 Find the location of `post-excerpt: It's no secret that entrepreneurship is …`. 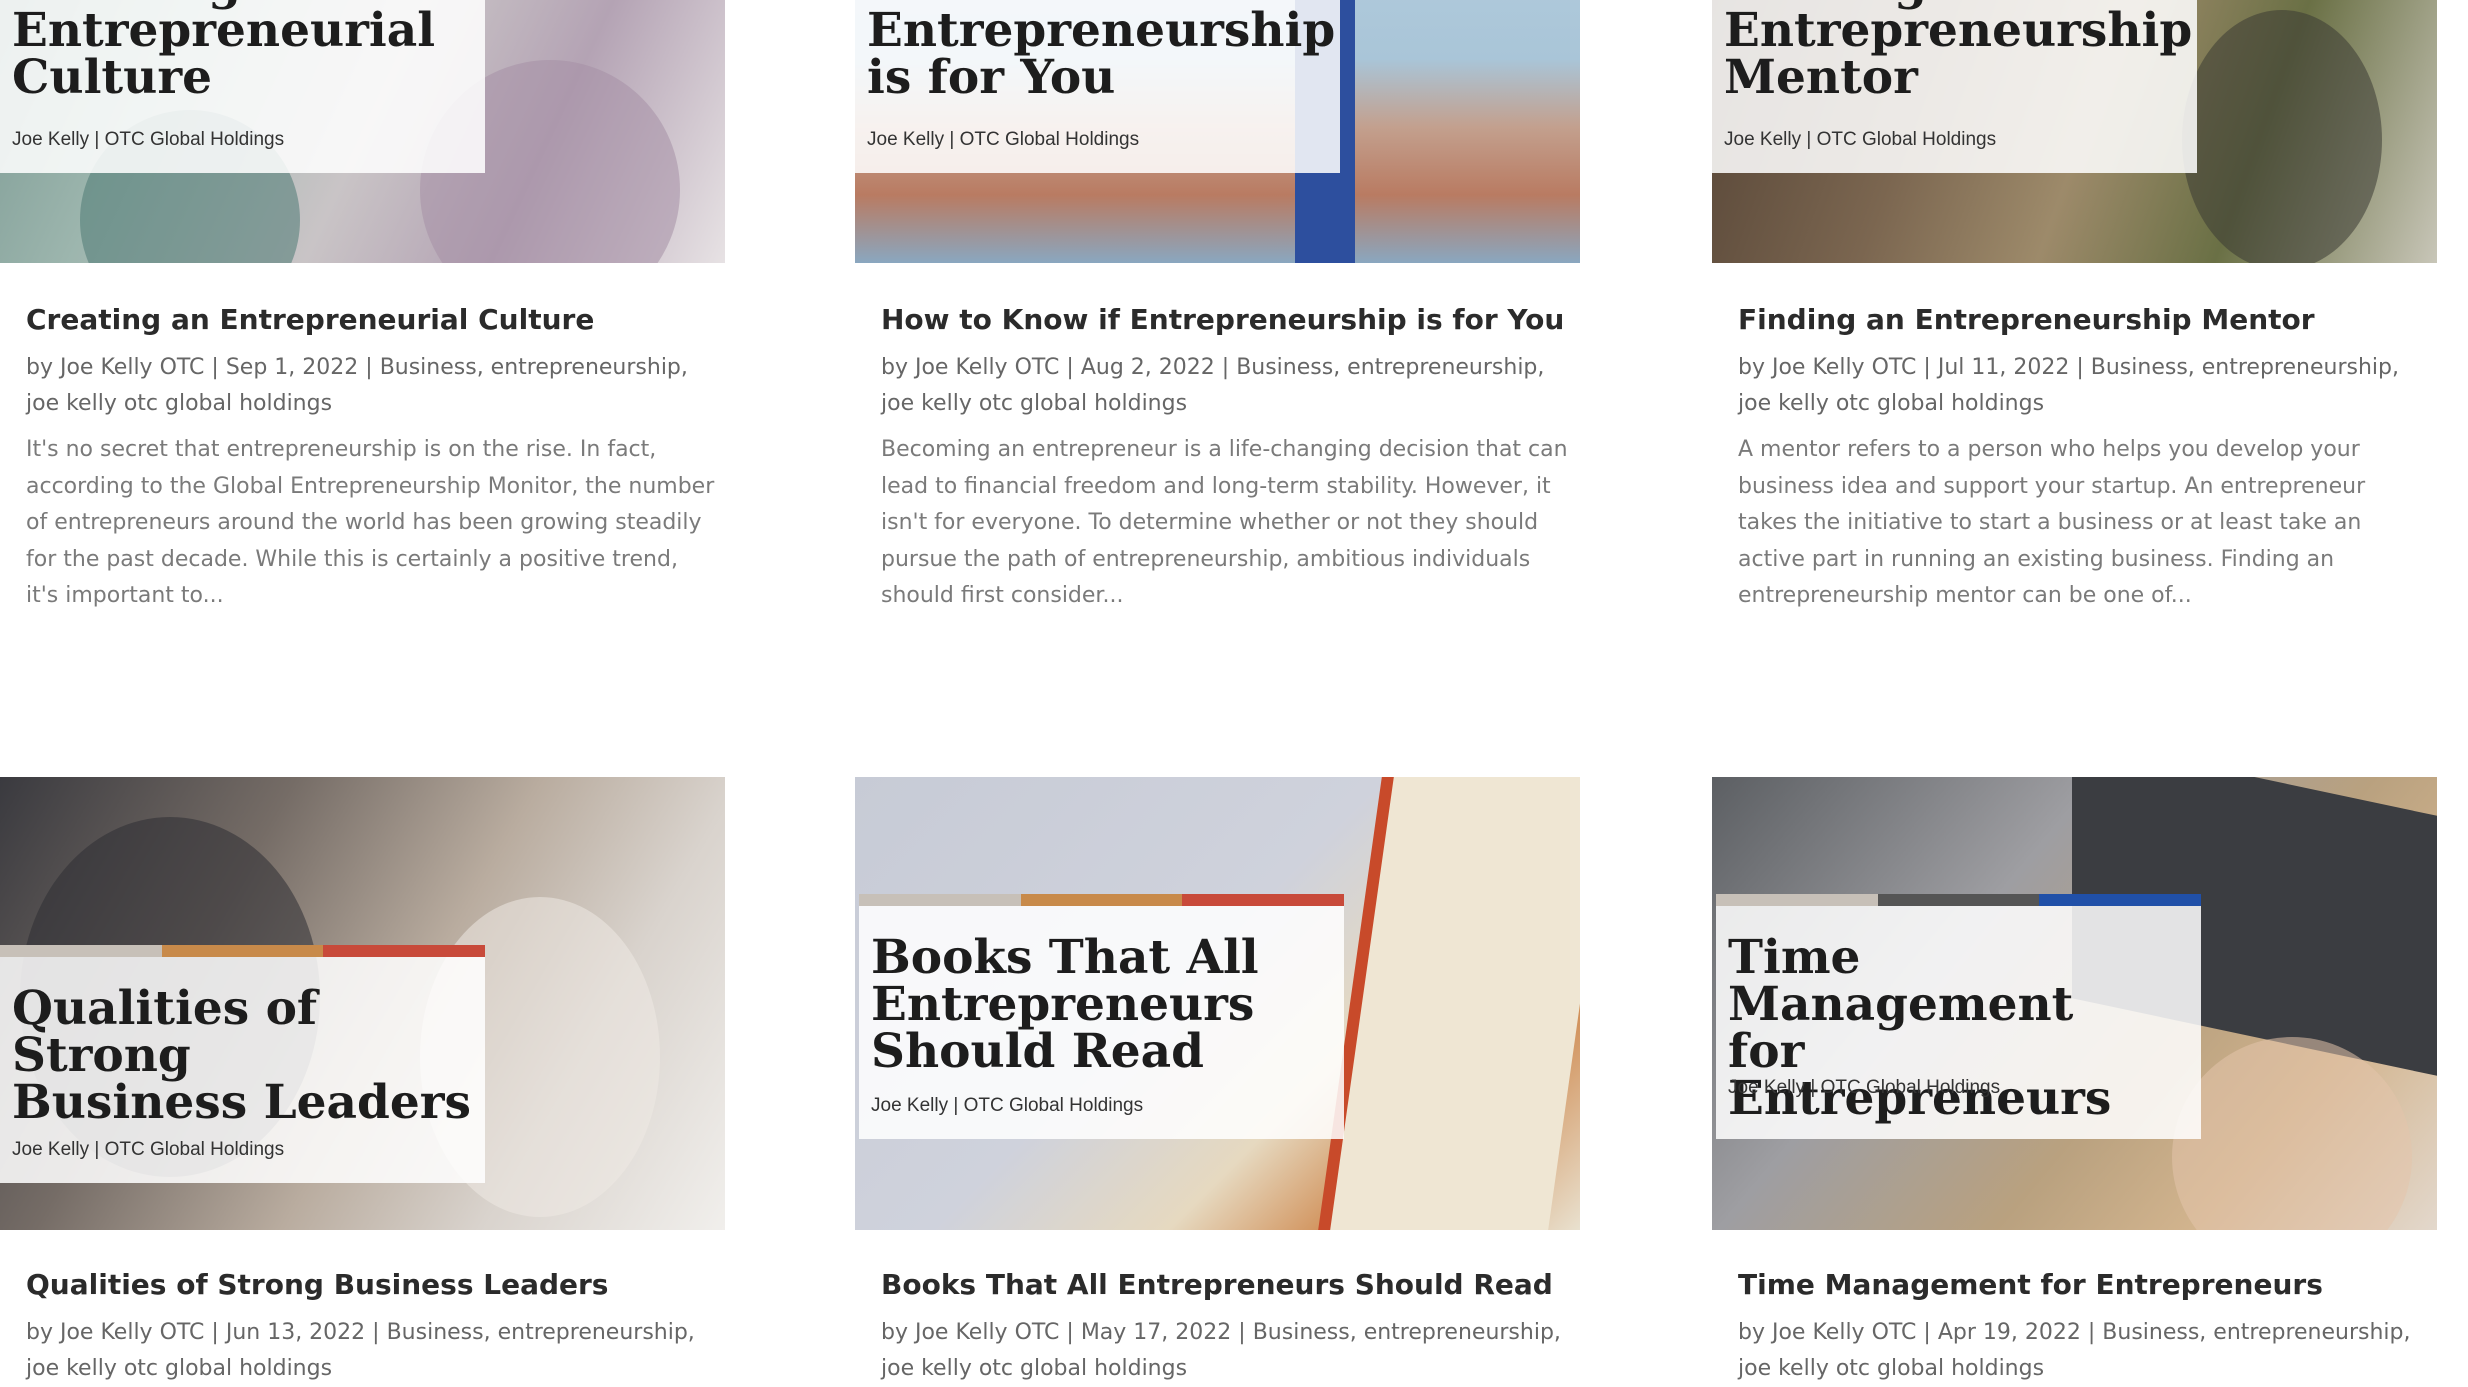

post-excerpt: It's no secret that entrepreneurship is … is located at coordinates (370, 522).